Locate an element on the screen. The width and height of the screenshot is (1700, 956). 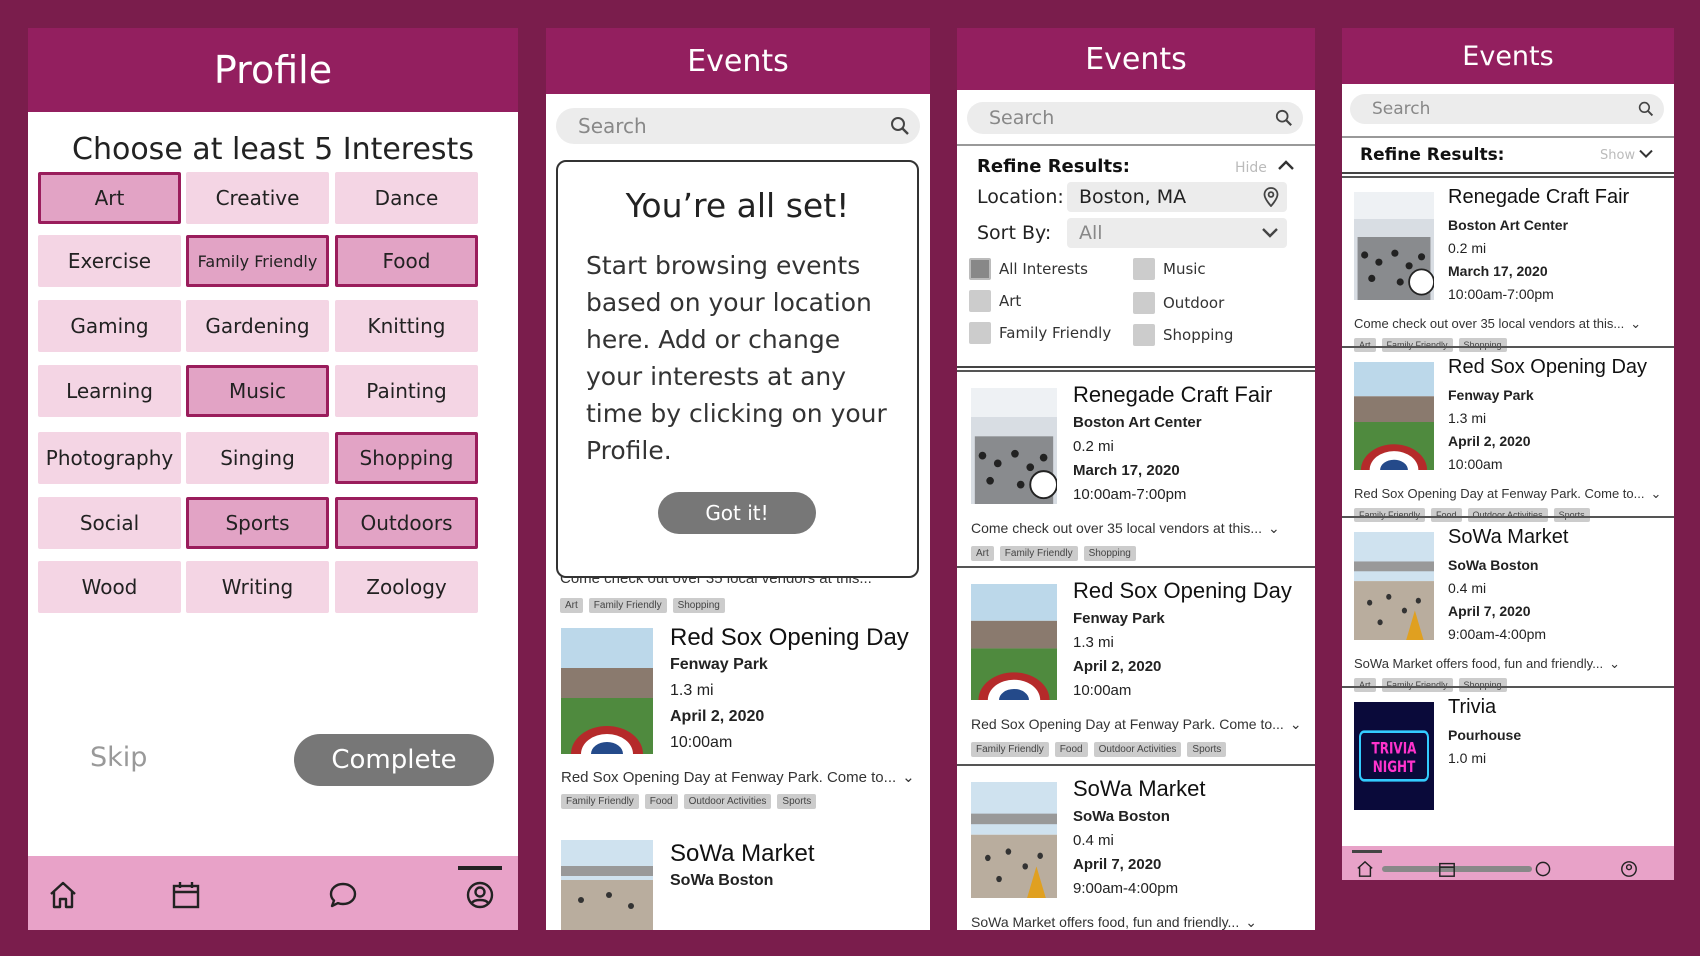
interest-chip-creative: Creative is located at coordinates (257, 198).